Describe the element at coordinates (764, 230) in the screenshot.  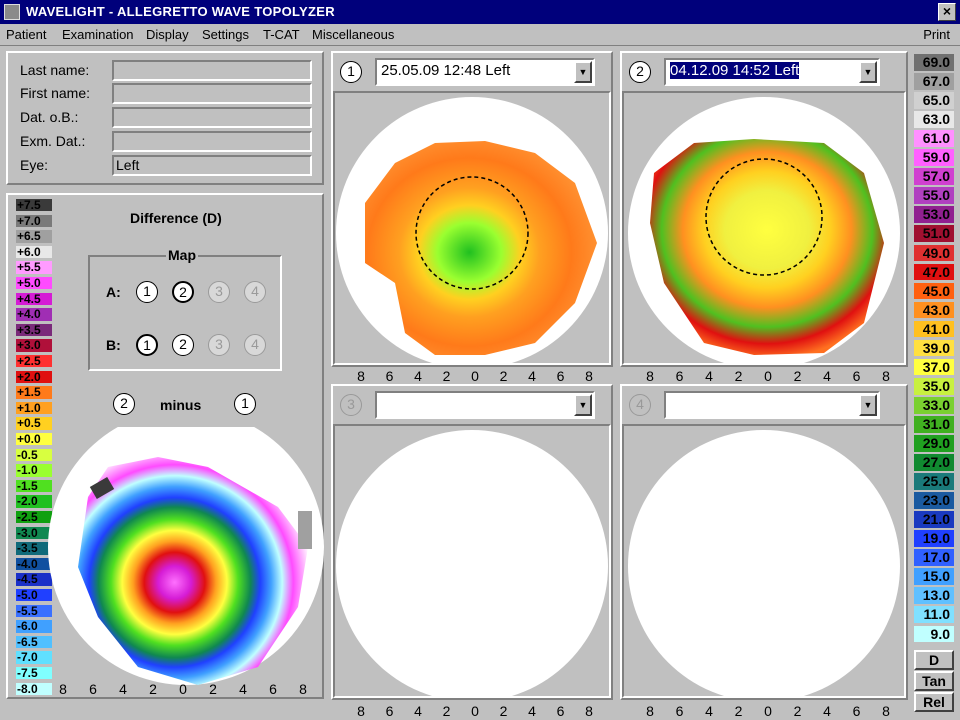
I see `map-2-area` at that location.